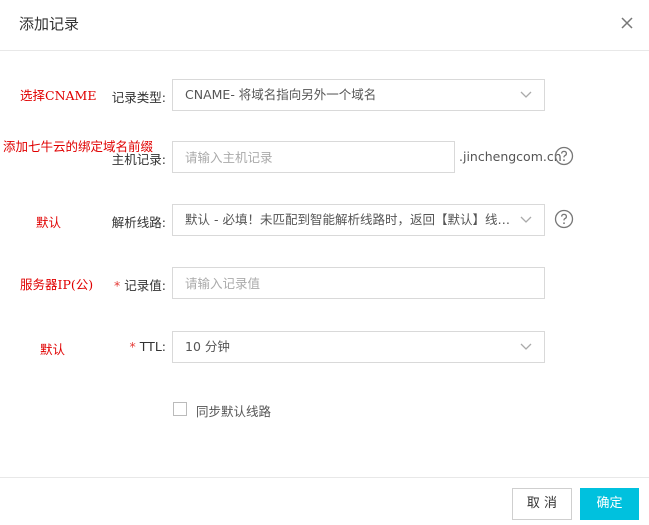 Image resolution: width=649 pixels, height=525 pixels. Describe the element at coordinates (510, 156) in the screenshot. I see `domain-suffix: .jinchengcom.cn` at that location.